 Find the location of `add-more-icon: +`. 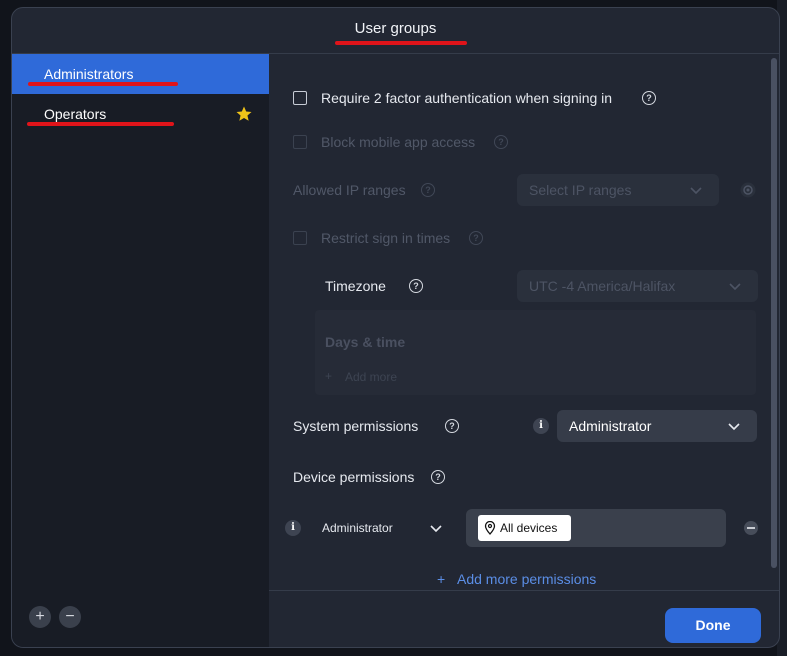

add-more-icon: + is located at coordinates (329, 376).